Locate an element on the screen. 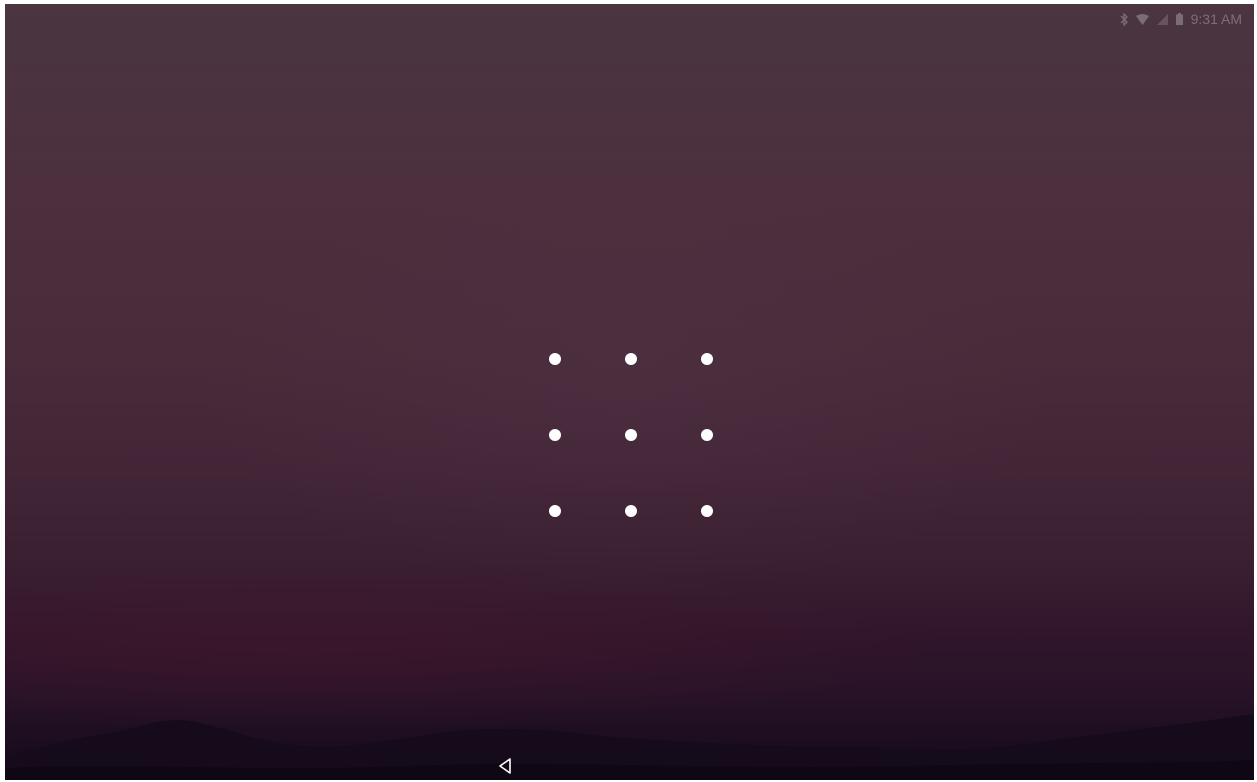 This screenshot has height=782, width=1257. pattern-lock-grid is located at coordinates (631, 435).